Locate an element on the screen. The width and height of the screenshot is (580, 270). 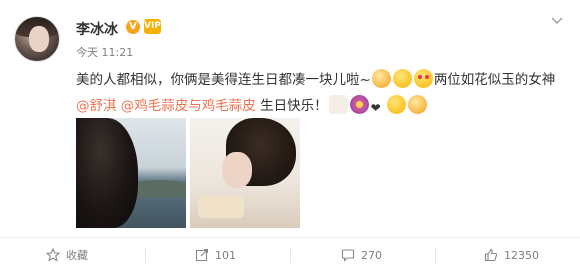
comment-count: 270 is located at coordinates (371, 255).